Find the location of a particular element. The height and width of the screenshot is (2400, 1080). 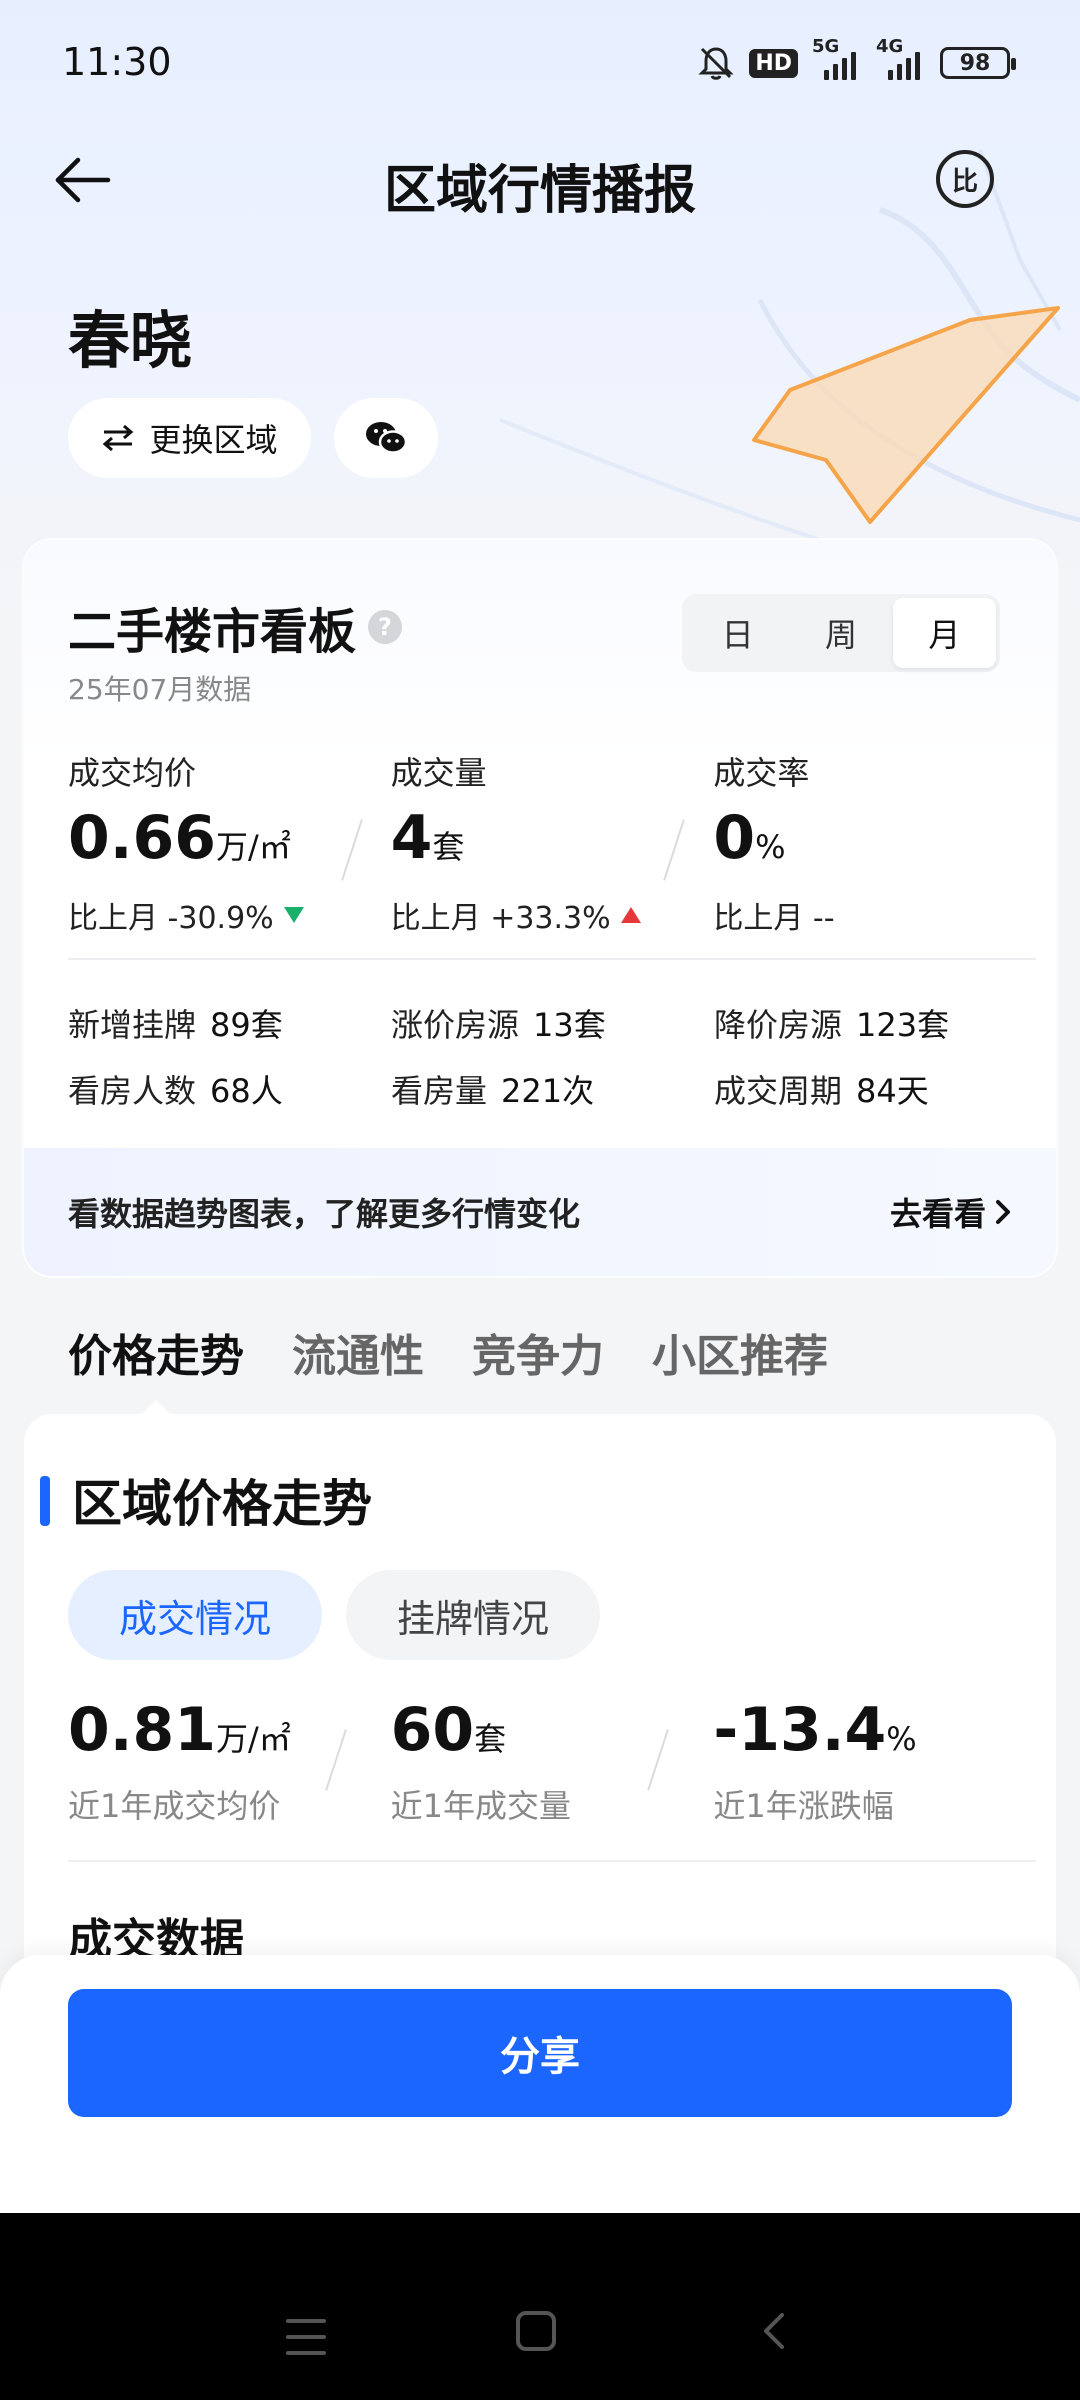

period-selector: 日 周 月 is located at coordinates (841, 633).